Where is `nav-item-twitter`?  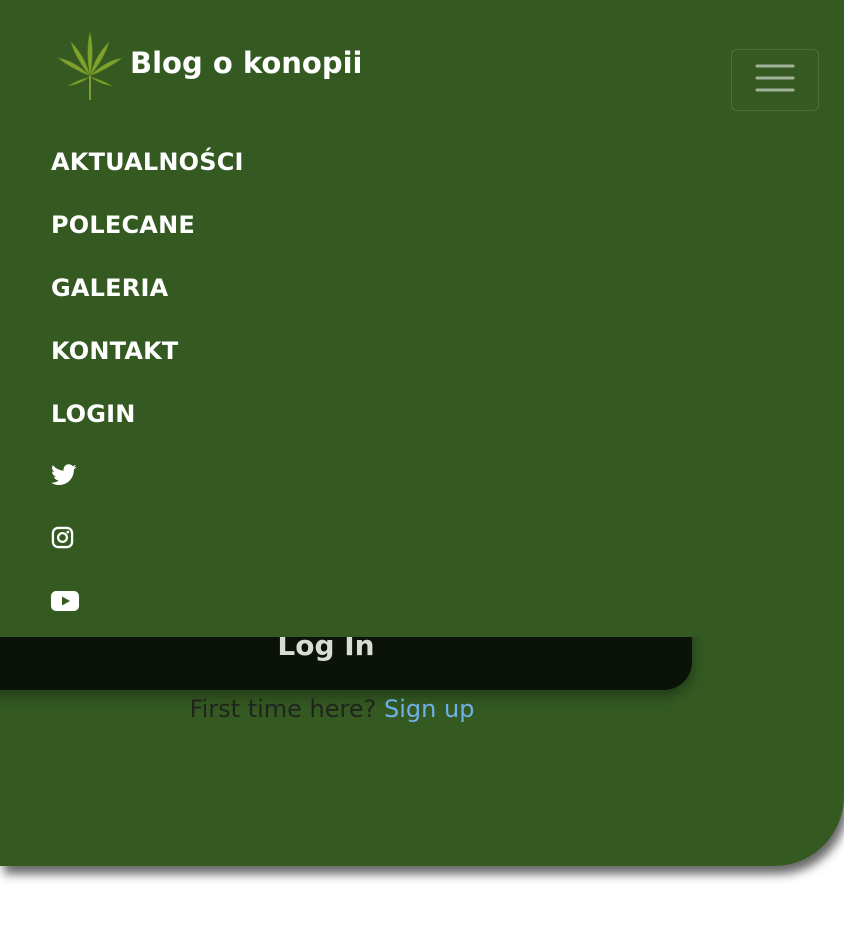 nav-item-twitter is located at coordinates (147, 476).